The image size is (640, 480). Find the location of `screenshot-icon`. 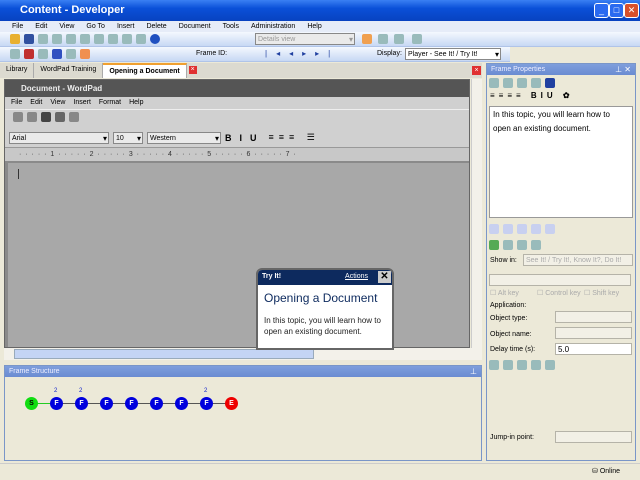

screenshot-icon is located at coordinates (85, 54).